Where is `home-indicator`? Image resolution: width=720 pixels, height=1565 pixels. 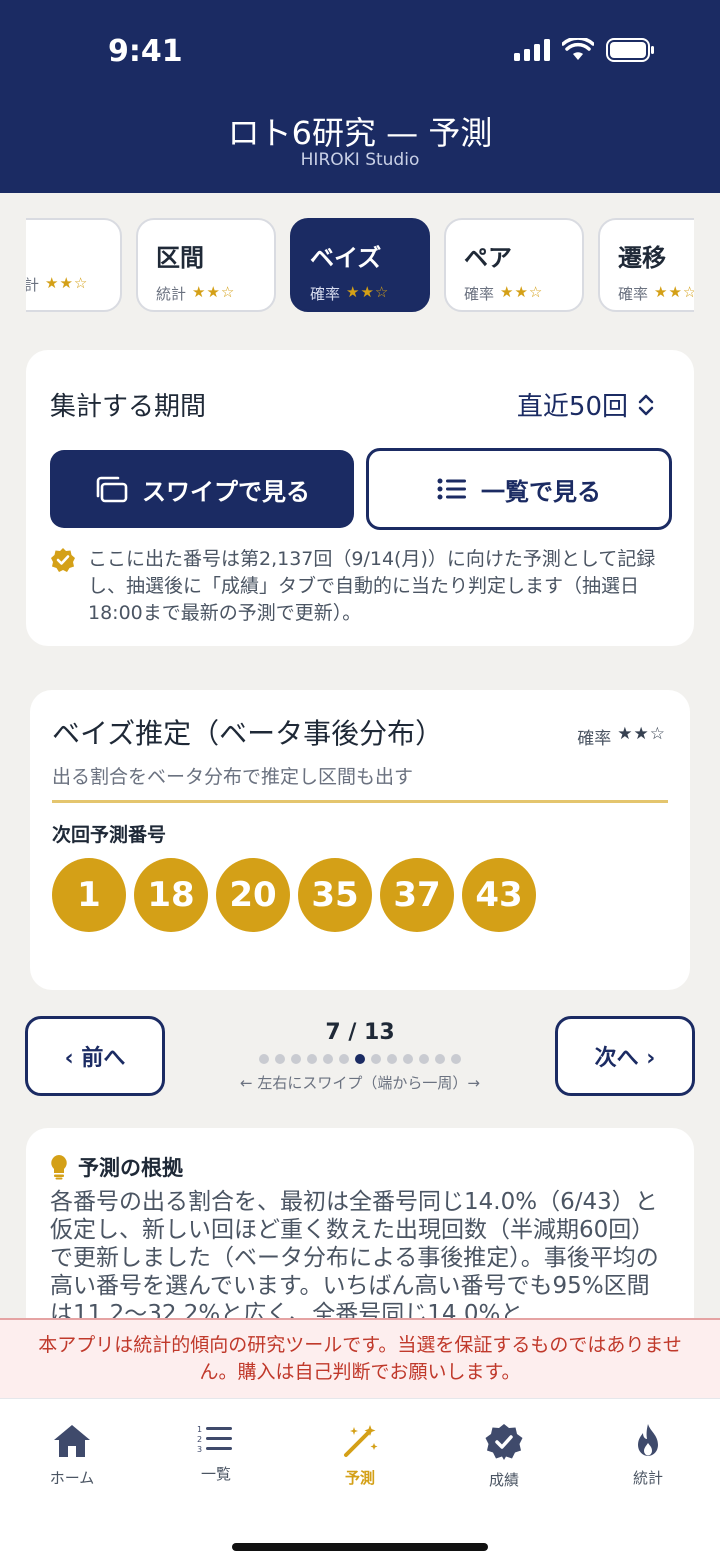 home-indicator is located at coordinates (360, 1547).